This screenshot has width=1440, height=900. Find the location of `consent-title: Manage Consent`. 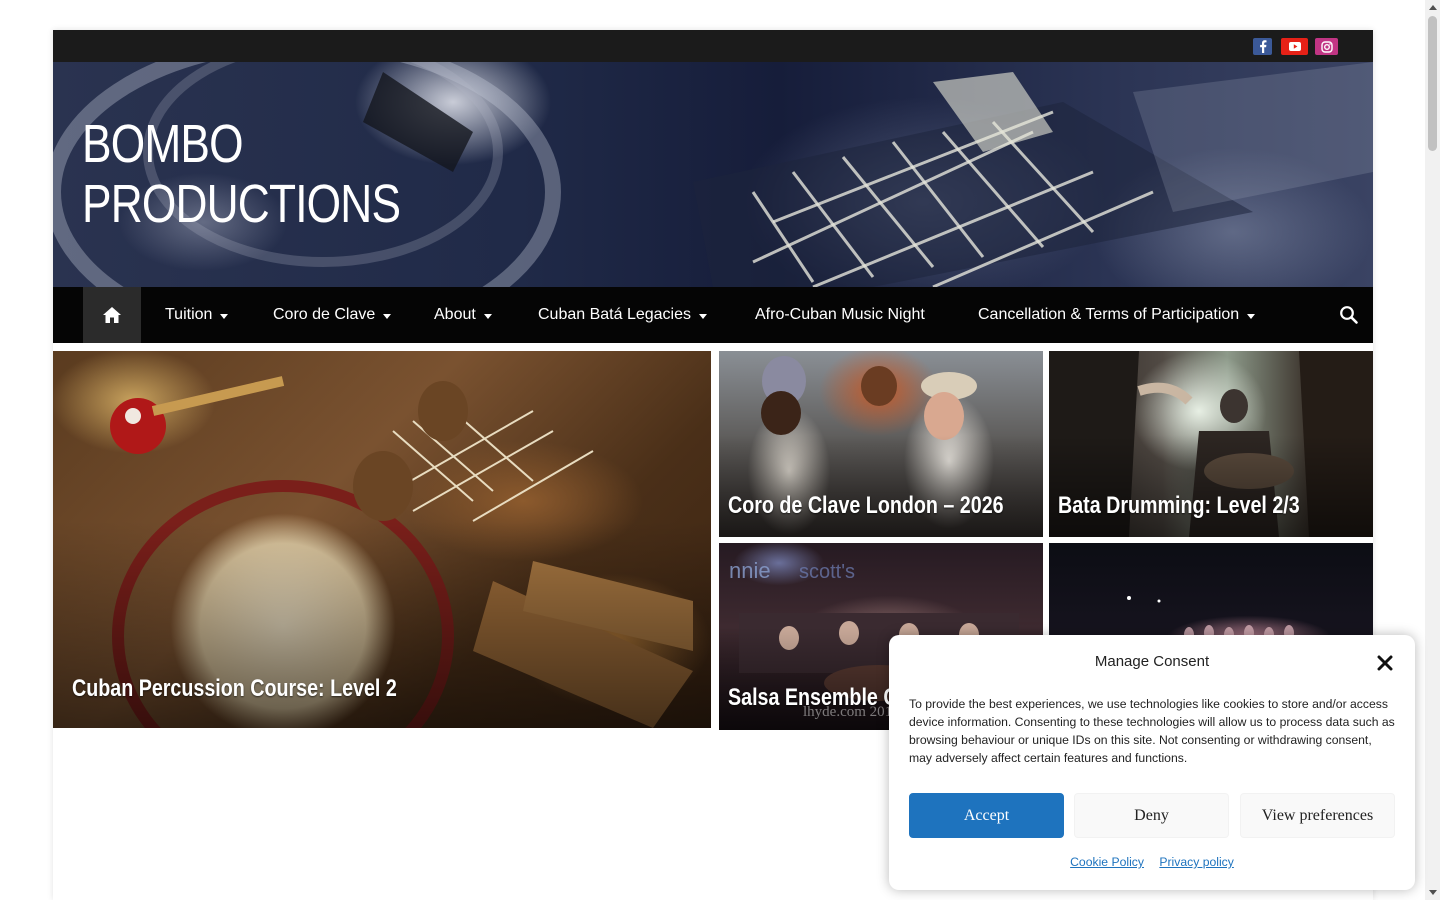

consent-title: Manage Consent is located at coordinates (1152, 661).